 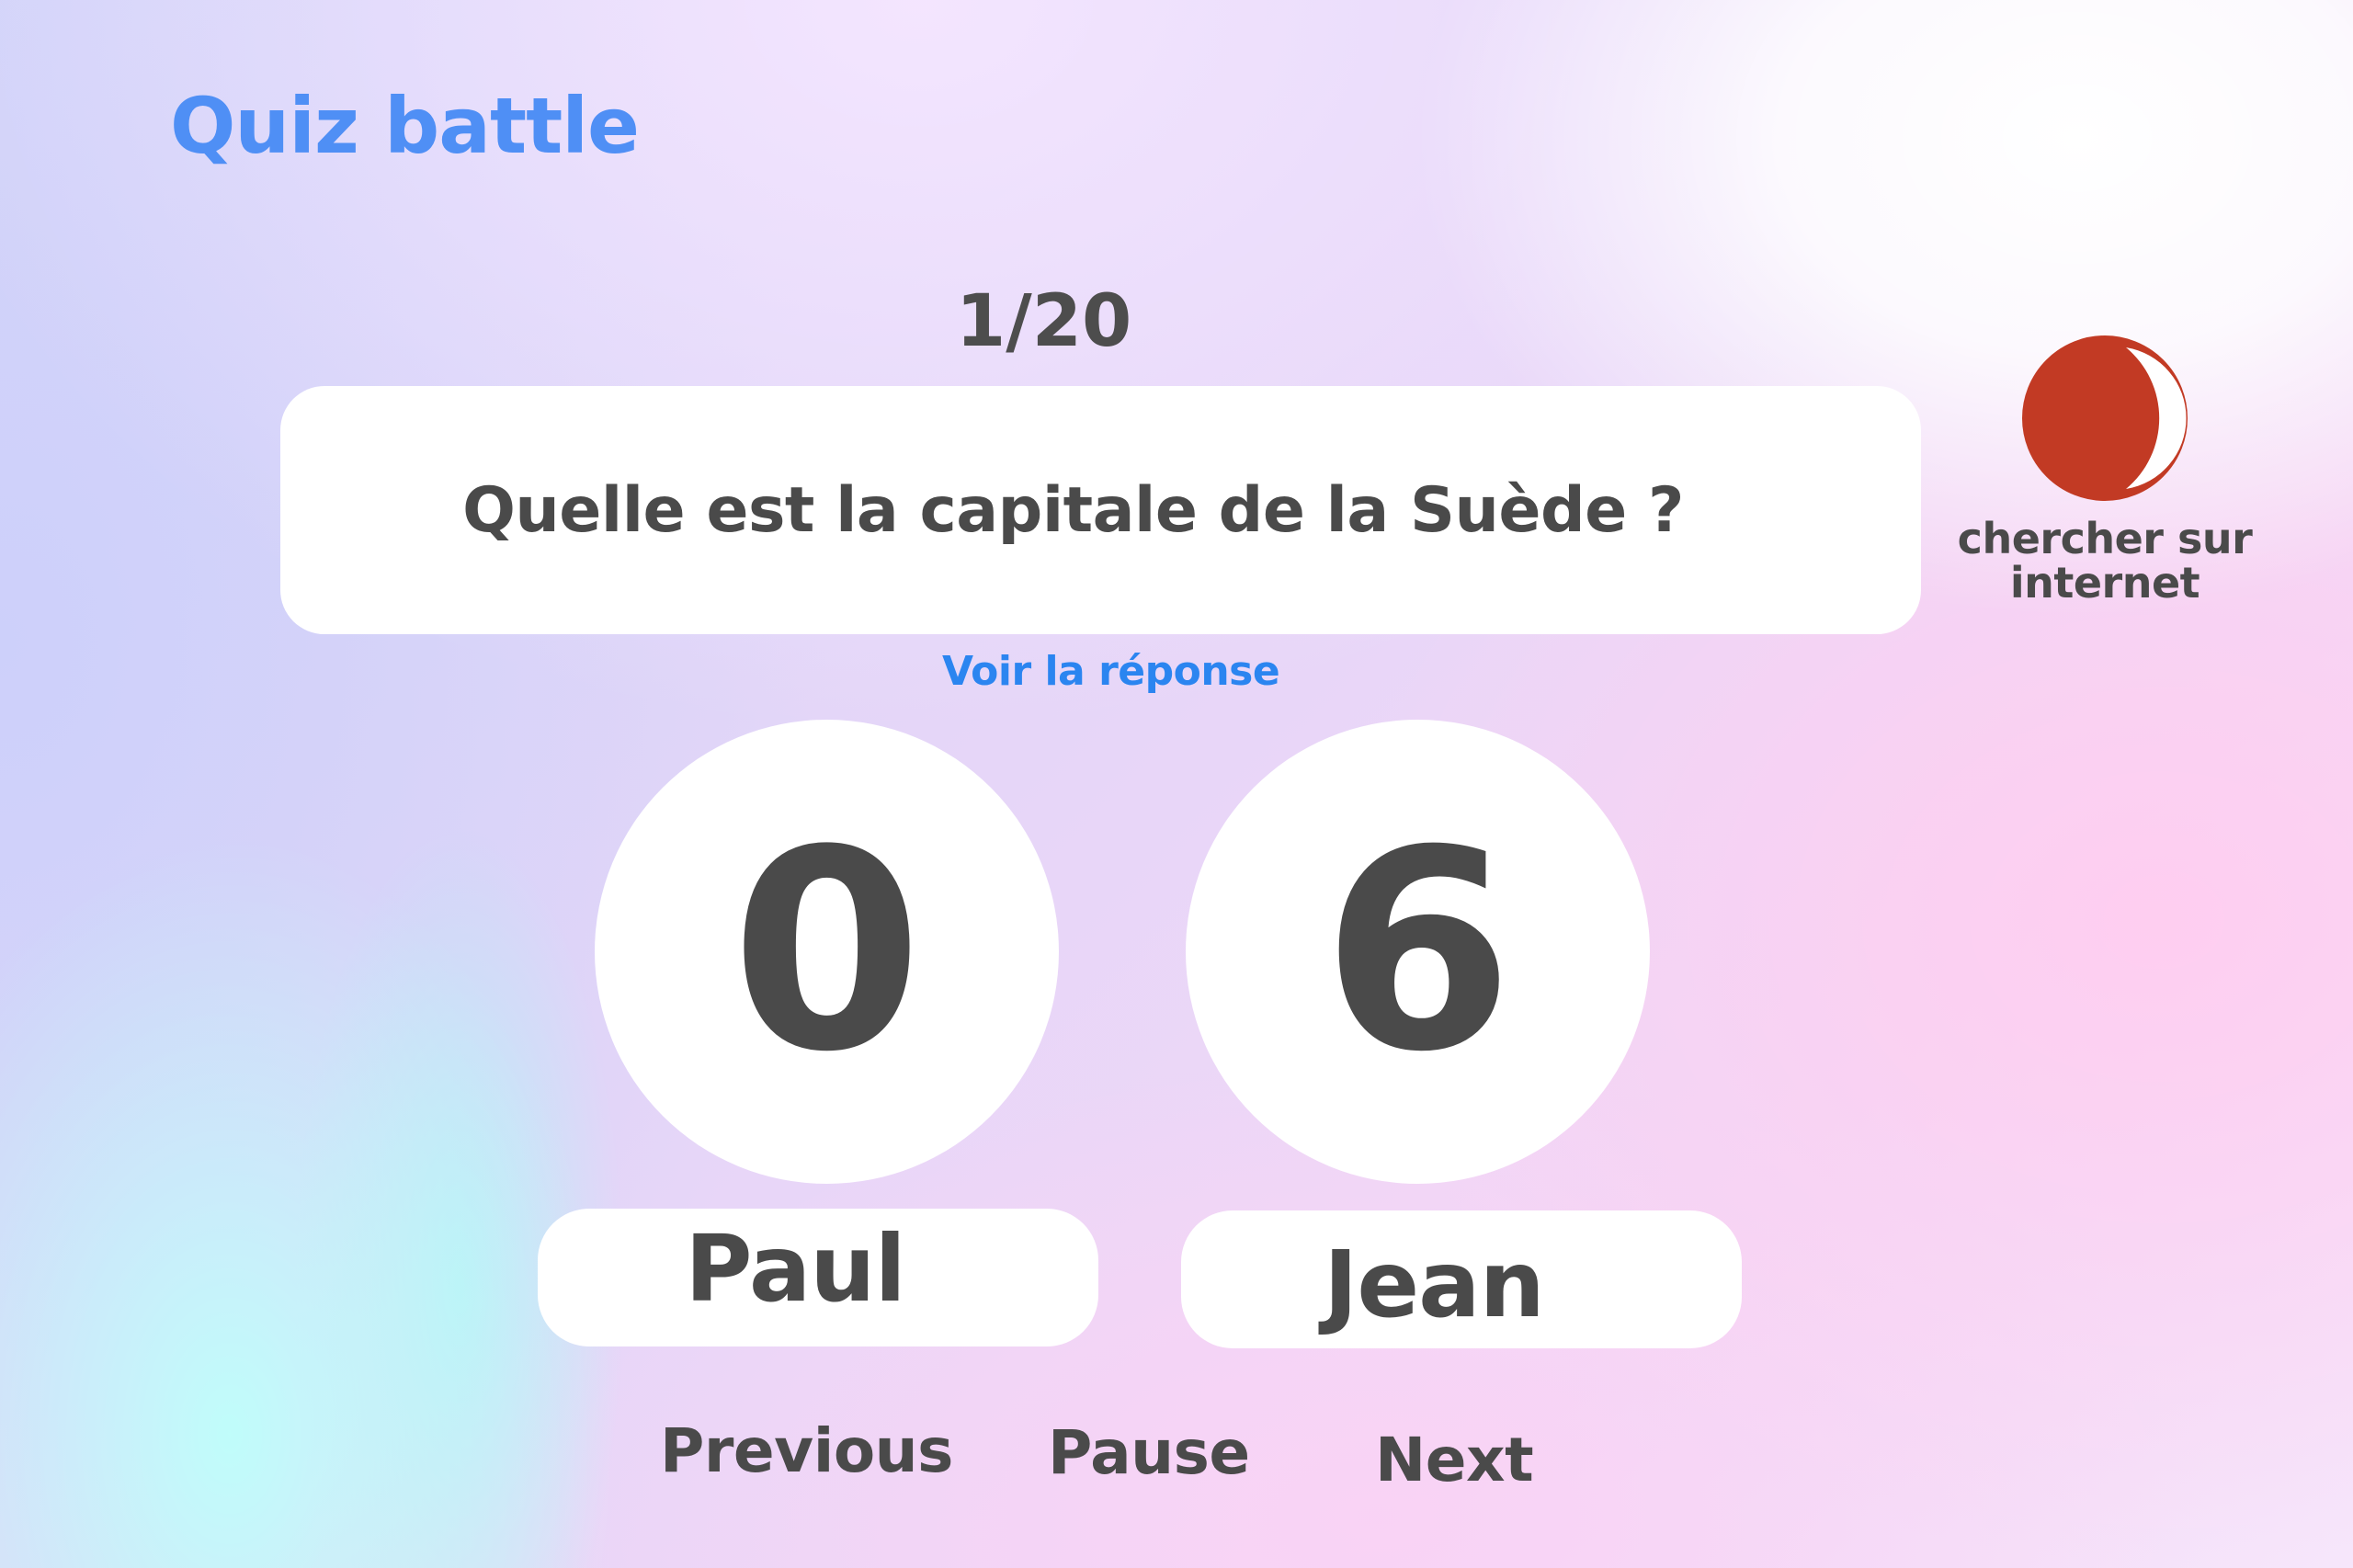 I want to click on app-title: Quiz battle, so click(x=405, y=126).